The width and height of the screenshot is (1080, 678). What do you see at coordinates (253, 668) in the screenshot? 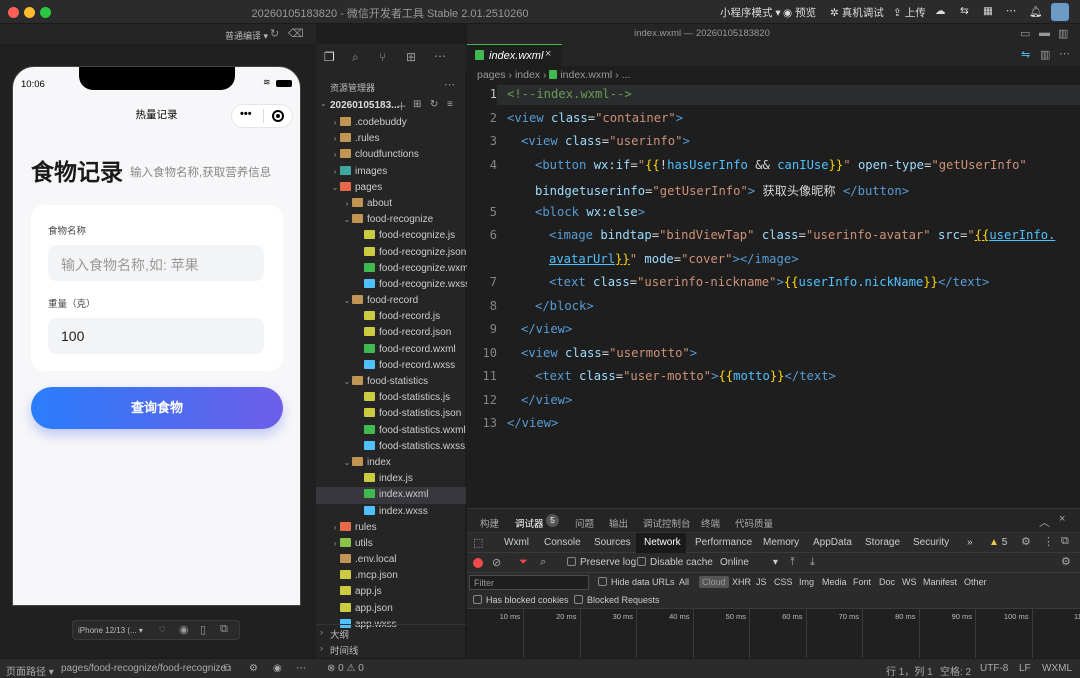
I see `settings-icon: ⚙` at bounding box center [253, 668].